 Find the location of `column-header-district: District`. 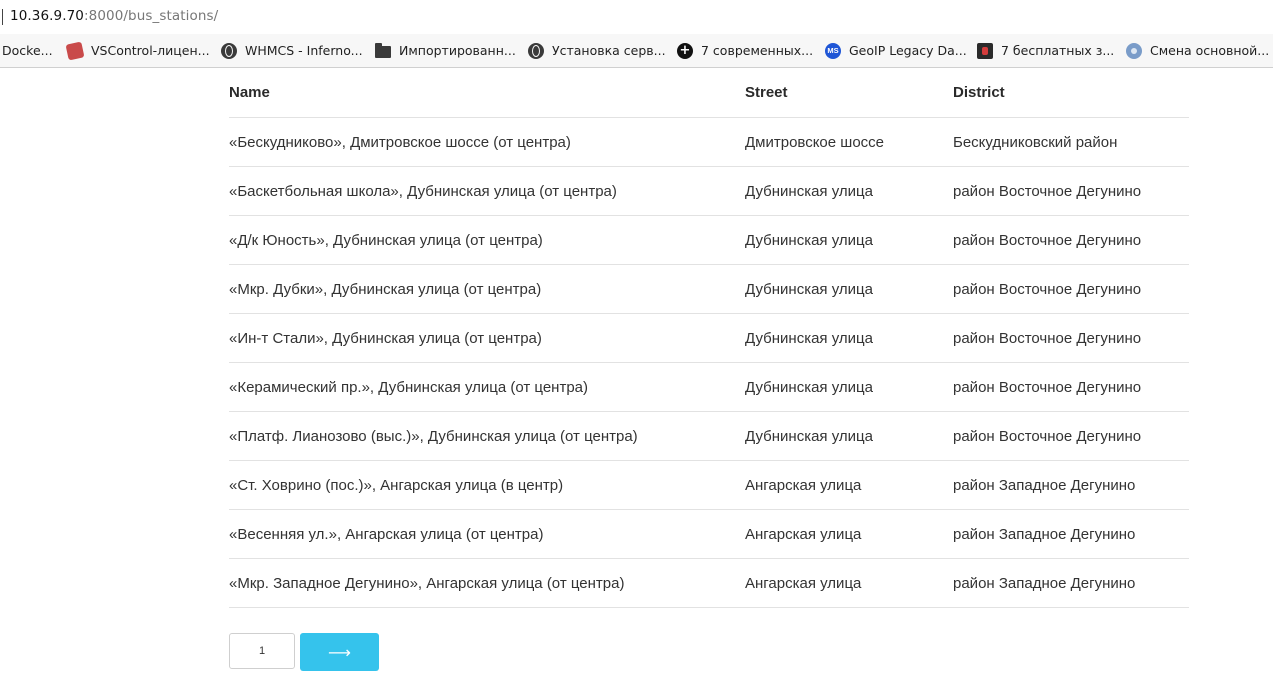

column-header-district: District is located at coordinates (1071, 93).